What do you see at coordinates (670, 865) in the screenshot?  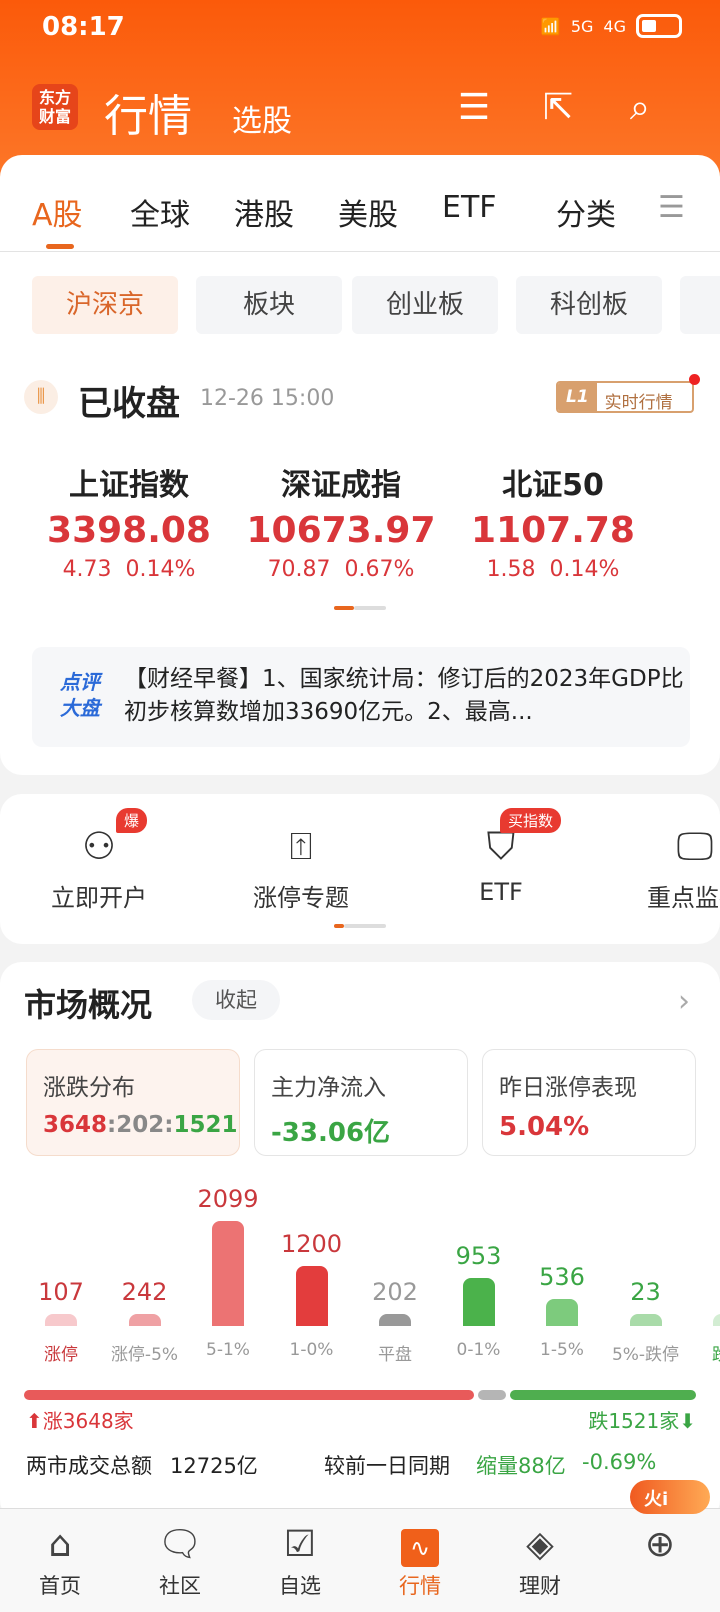 I see `shortcut-monitor: 🖵 重点监控` at bounding box center [670, 865].